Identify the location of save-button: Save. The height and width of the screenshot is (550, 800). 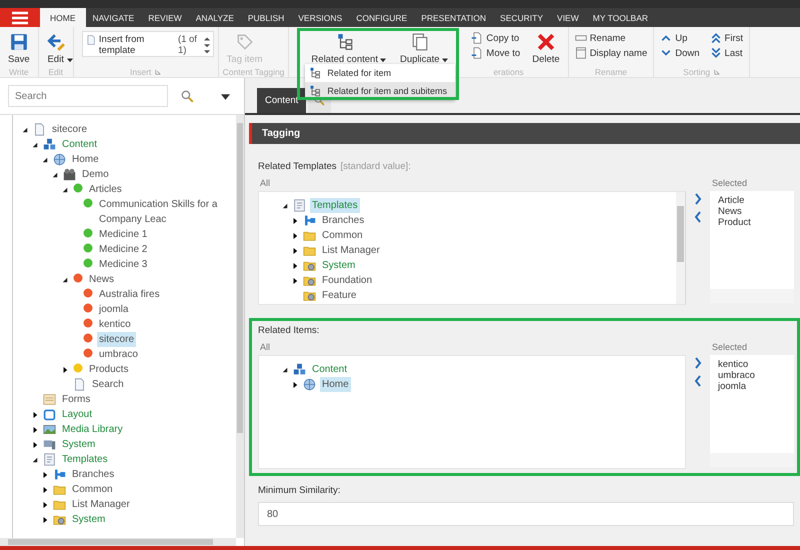
(19, 49).